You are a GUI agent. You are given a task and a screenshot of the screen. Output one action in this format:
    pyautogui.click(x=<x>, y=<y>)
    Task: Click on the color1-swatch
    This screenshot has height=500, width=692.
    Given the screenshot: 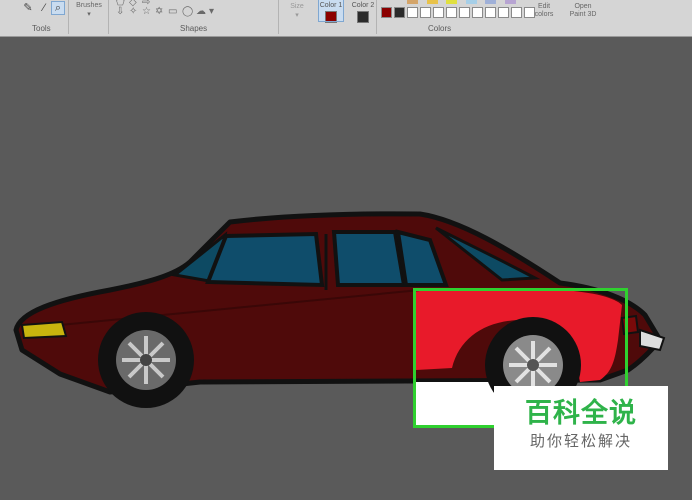 What is the action you would take?
    pyautogui.click(x=331, y=17)
    